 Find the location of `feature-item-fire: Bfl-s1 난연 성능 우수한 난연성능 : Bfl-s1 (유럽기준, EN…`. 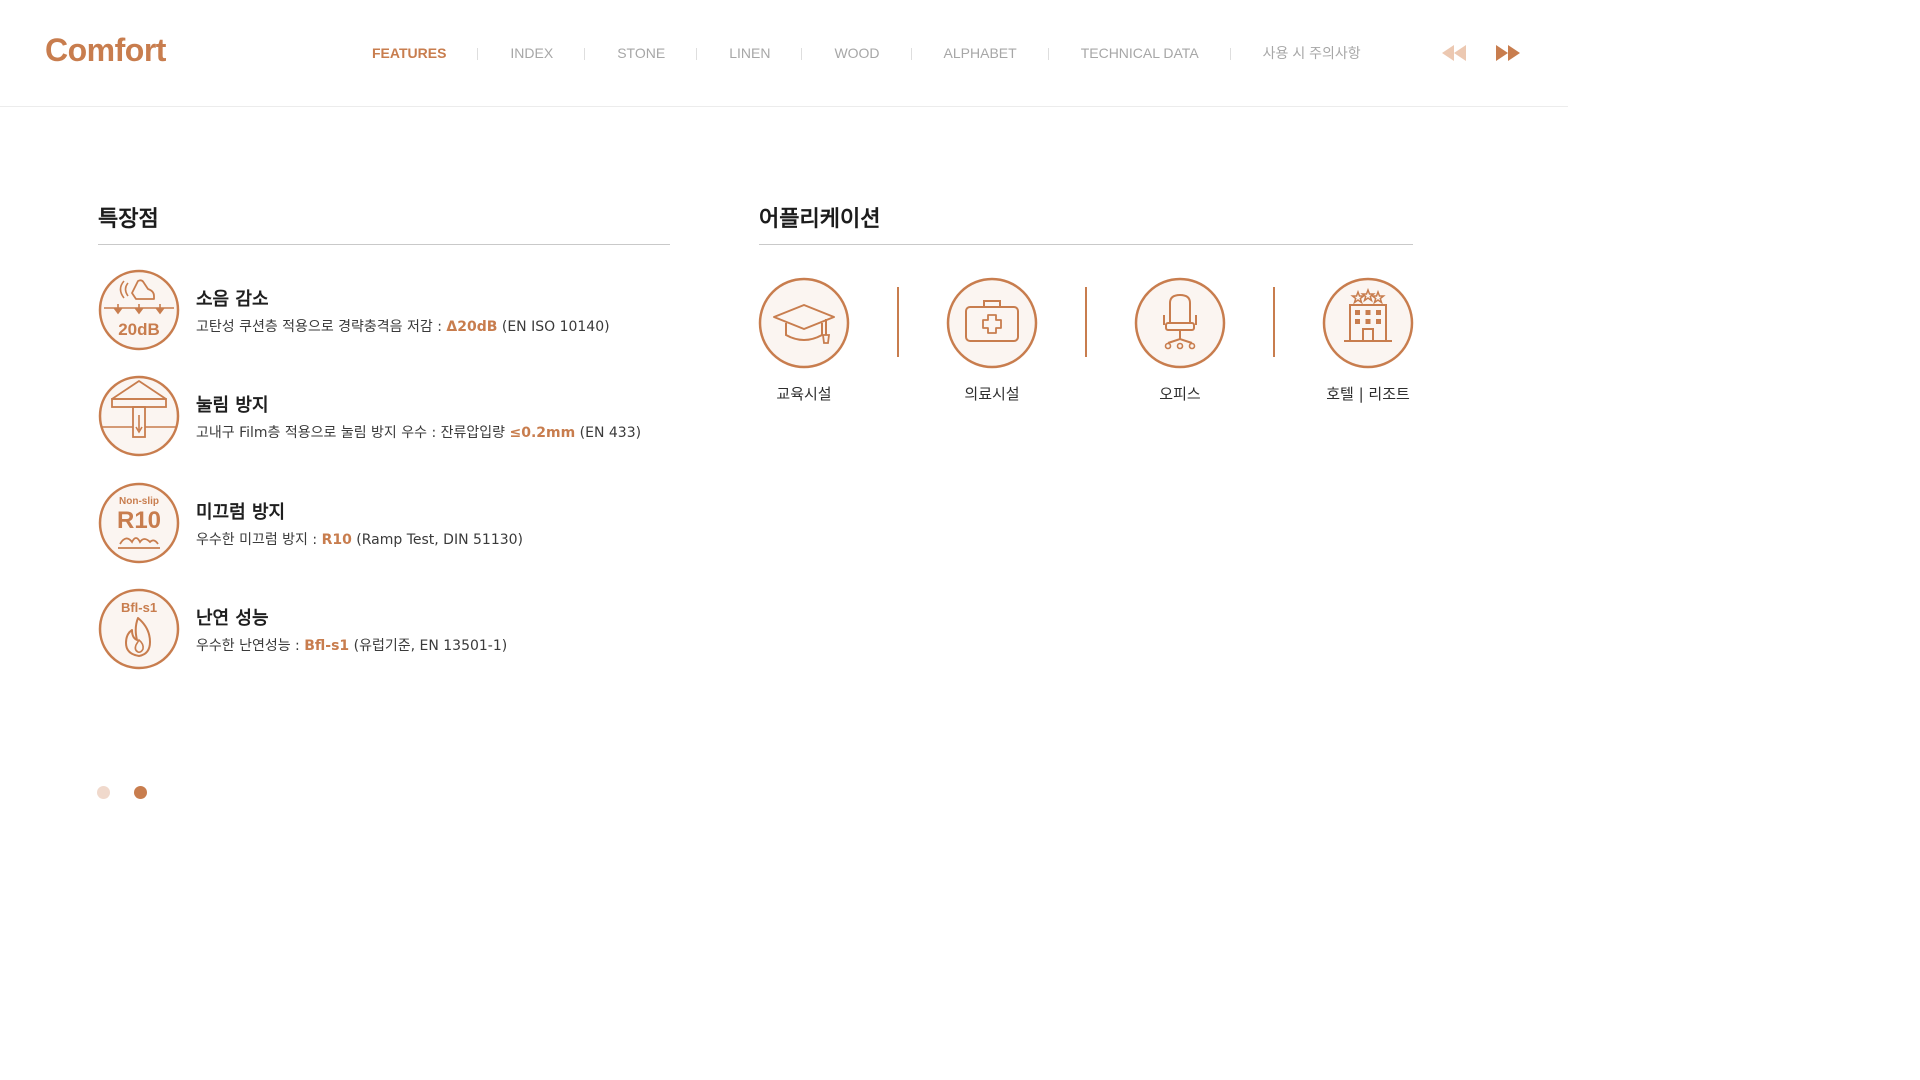

feature-item-fire: Bfl-s1 난연 성능 우수한 난연성능 : Bfl-s1 (유럽기준, EN… is located at coordinates (398, 629).